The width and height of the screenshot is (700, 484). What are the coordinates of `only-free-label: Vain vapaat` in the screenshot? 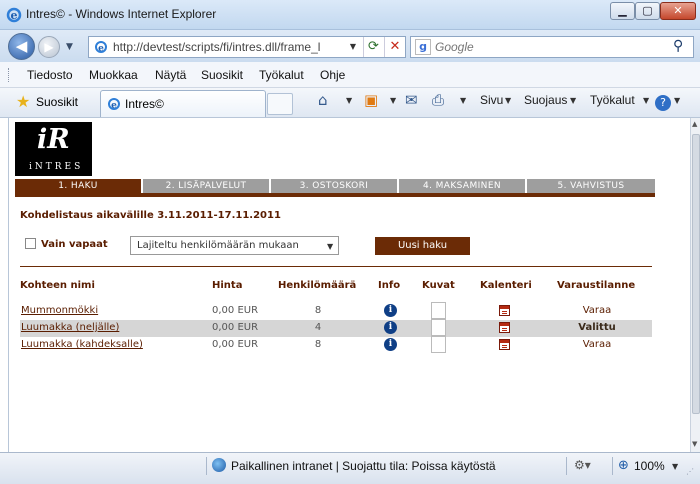 It's located at (74, 244).